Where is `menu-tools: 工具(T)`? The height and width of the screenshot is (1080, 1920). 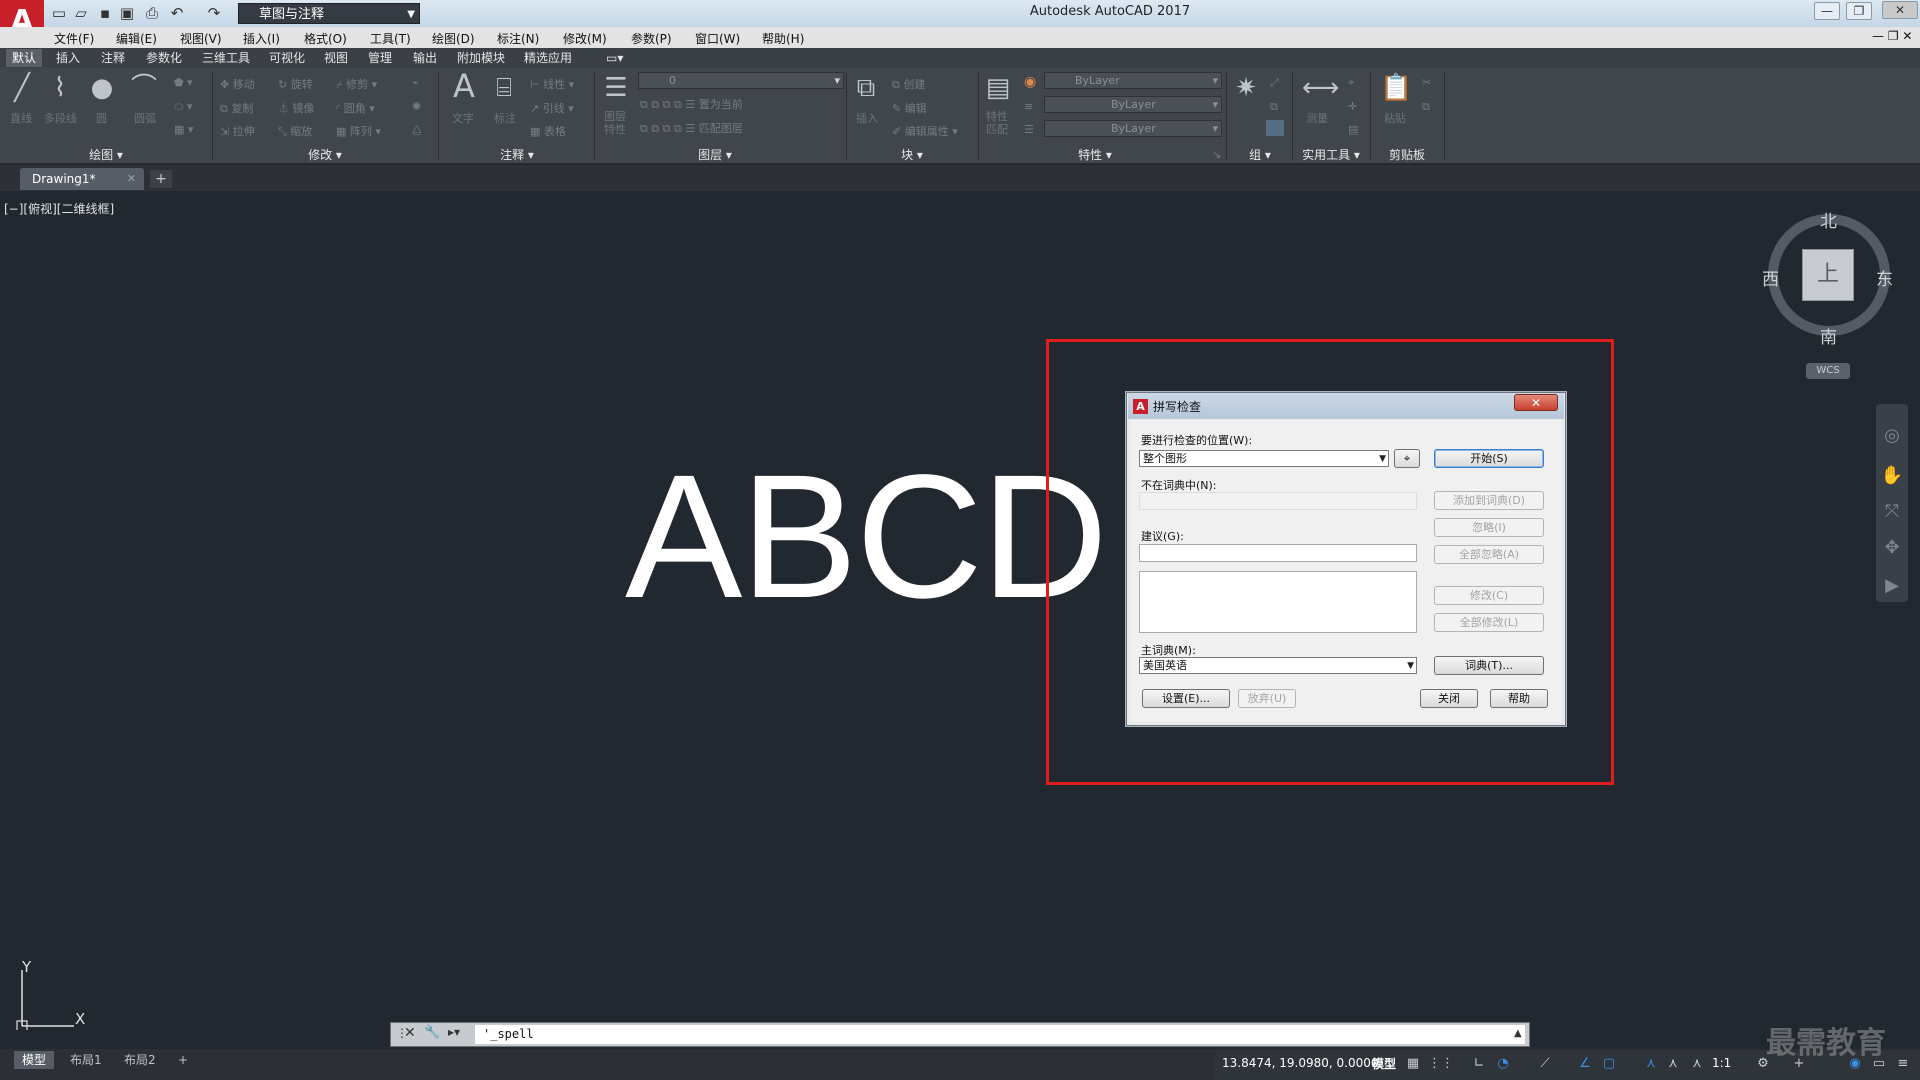 menu-tools: 工具(T) is located at coordinates (390, 38).